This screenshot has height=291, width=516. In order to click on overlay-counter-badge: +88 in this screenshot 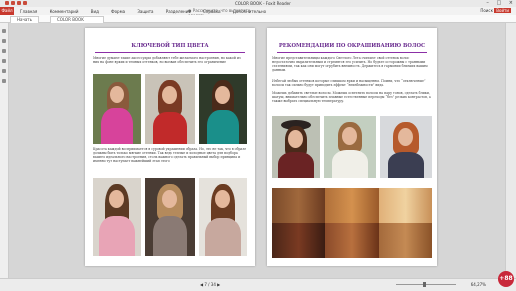, I will do `click(506, 279)`.